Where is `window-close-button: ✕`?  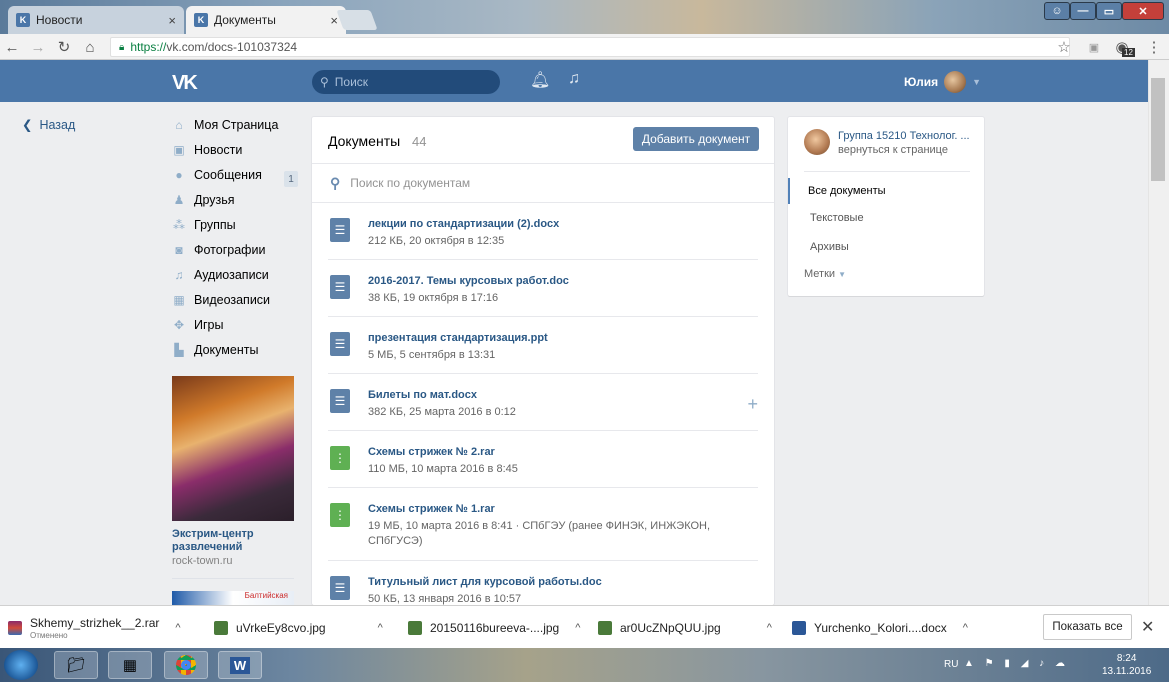
window-close-button: ✕ is located at coordinates (1143, 11).